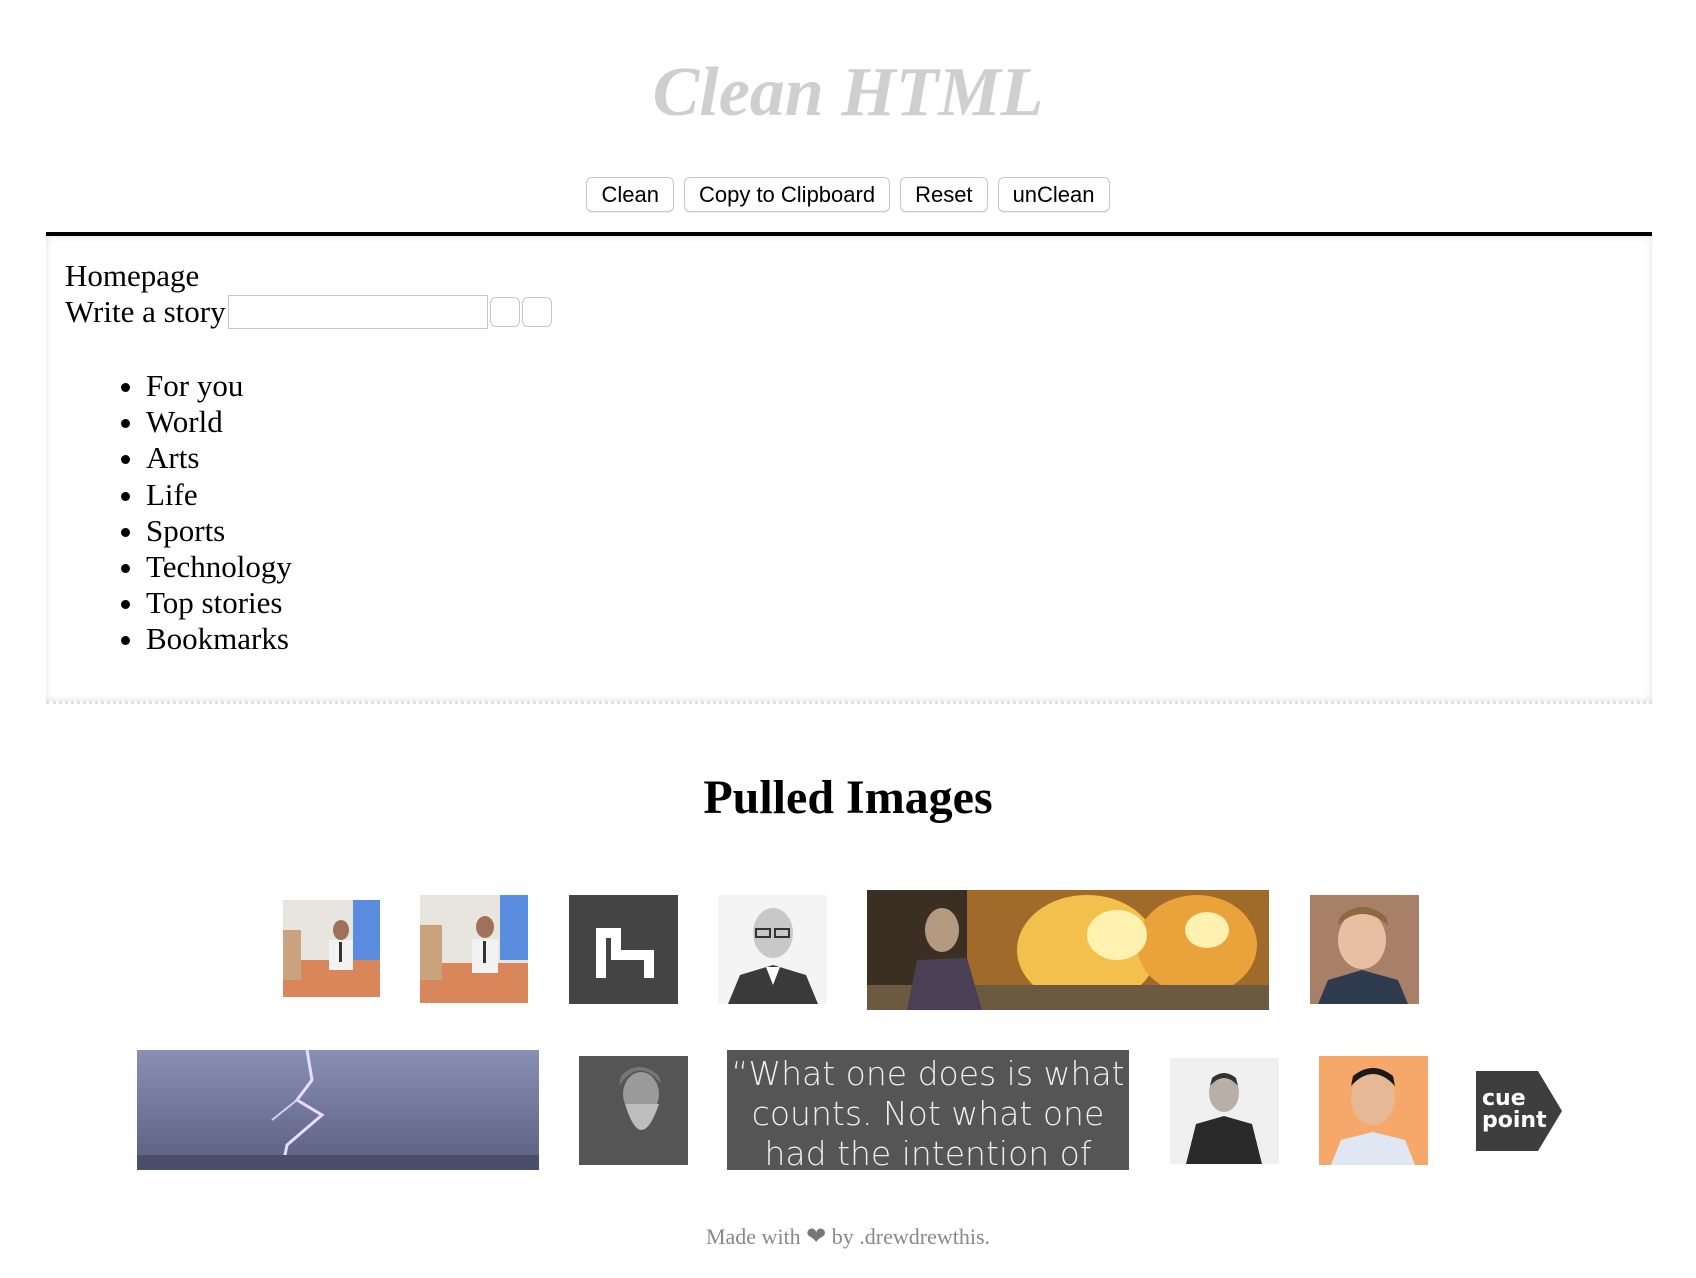 This screenshot has height=1278, width=1696. What do you see at coordinates (219, 386) in the screenshot?
I see `nav-item: For you` at bounding box center [219, 386].